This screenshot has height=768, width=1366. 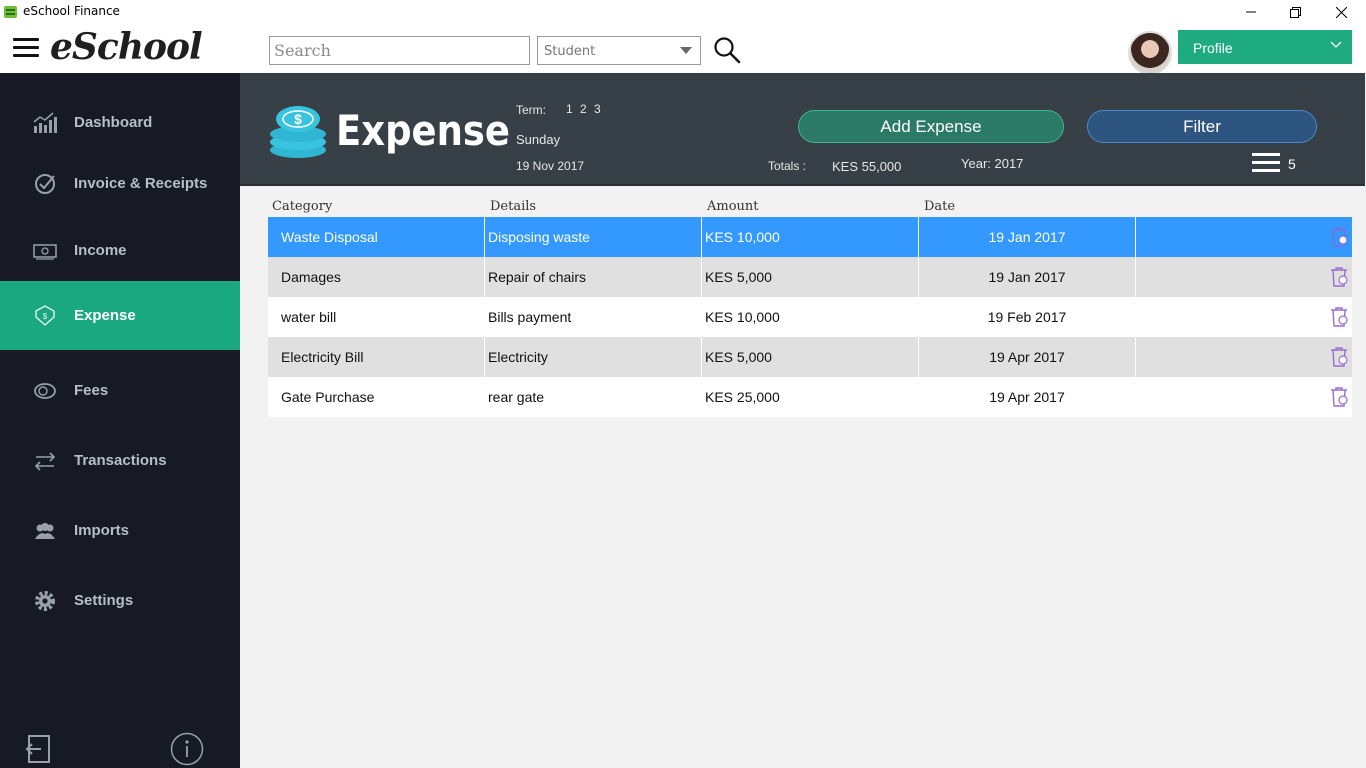 I want to click on sidebar-item-label: Dashboard, so click(x=113, y=122).